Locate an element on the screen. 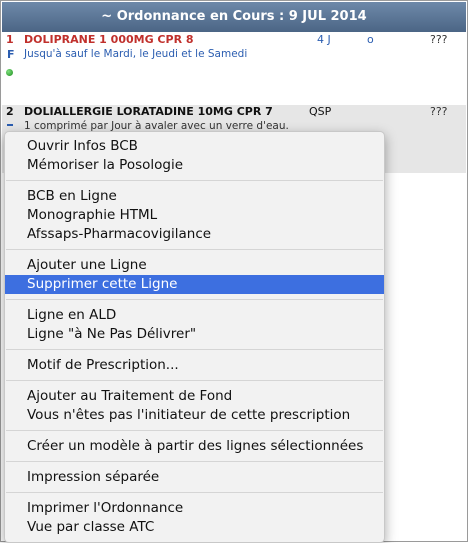  menu-item-do-not-dispense: Ligne "à Ne Pas Délivrer" is located at coordinates (194, 334).